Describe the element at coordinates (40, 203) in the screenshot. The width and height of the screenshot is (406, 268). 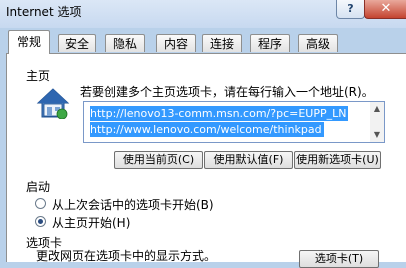
I see `radio-button` at that location.